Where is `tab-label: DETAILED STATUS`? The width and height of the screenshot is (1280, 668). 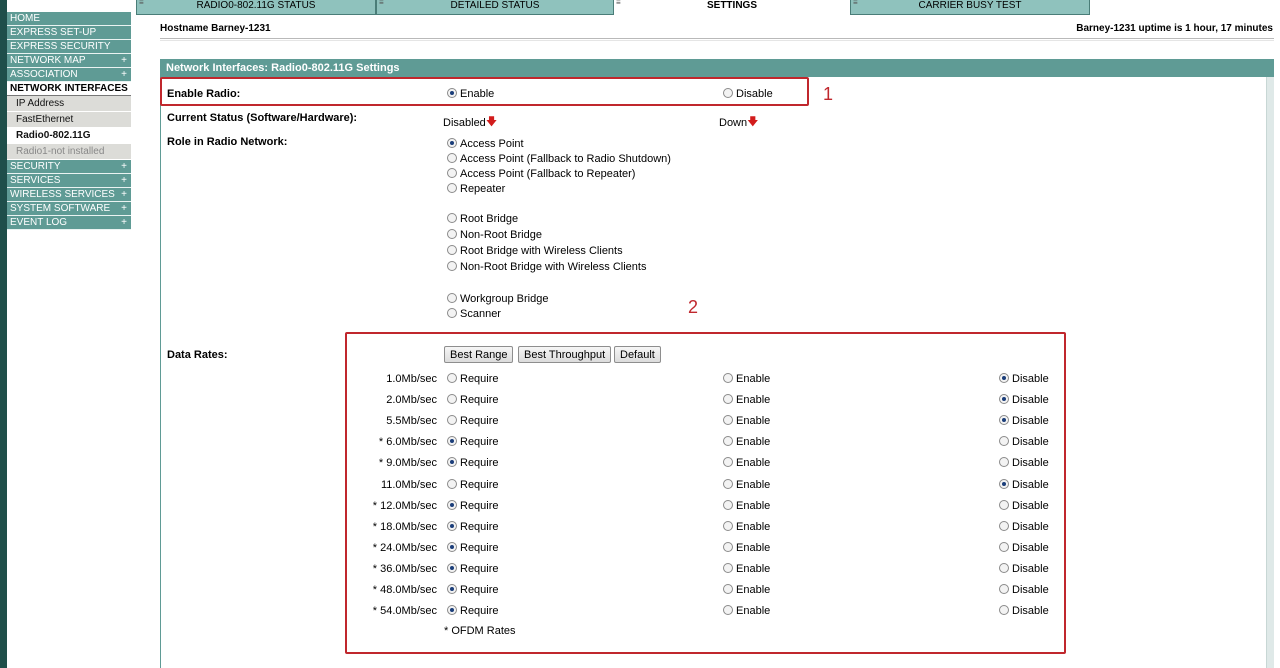
tab-label: DETAILED STATUS is located at coordinates (495, 5).